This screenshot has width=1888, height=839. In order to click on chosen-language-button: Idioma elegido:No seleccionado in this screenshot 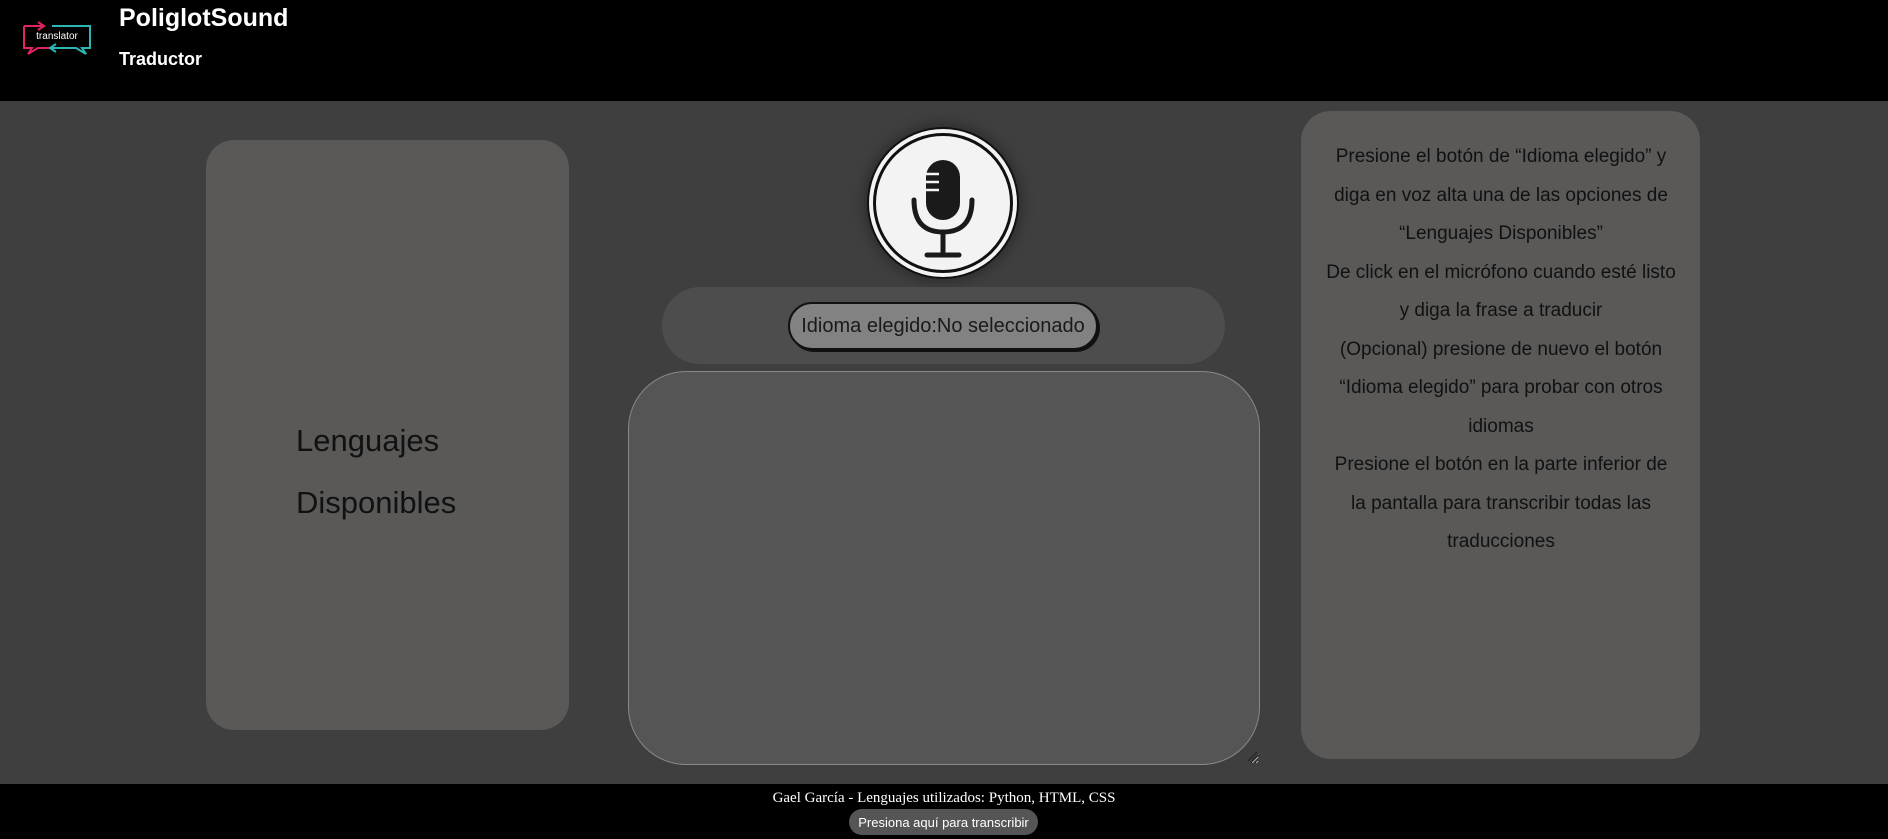, I will do `click(943, 326)`.